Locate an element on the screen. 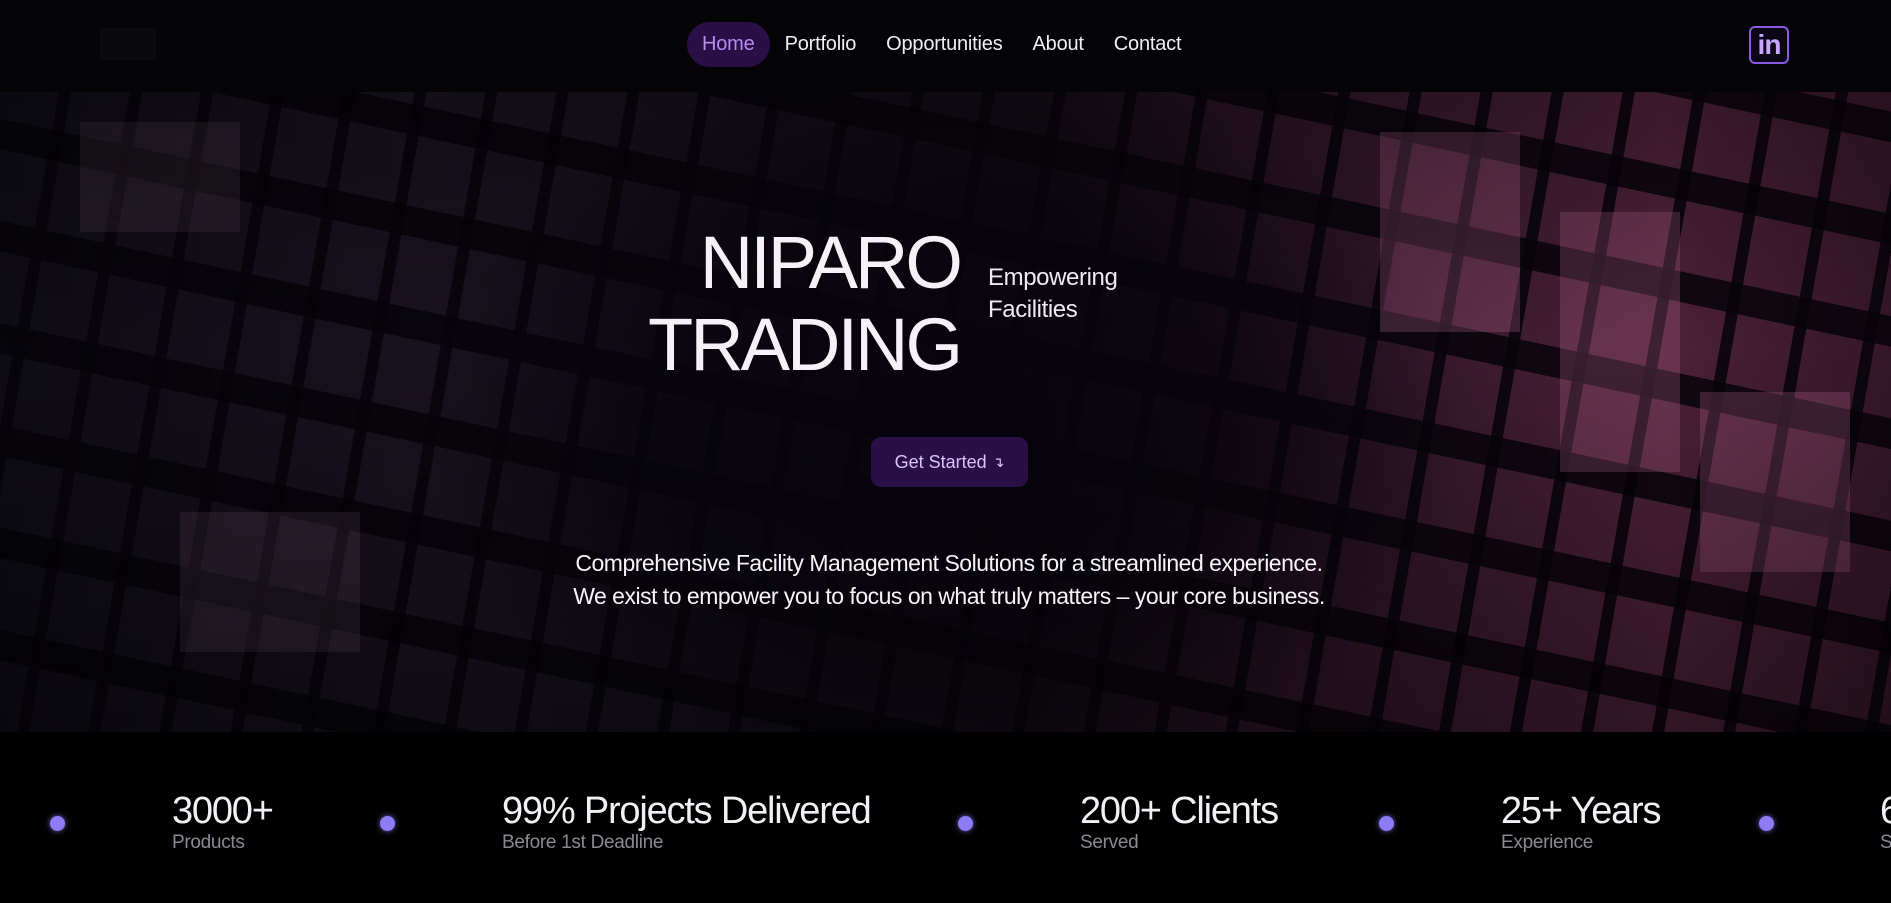  logo is located at coordinates (128, 44).